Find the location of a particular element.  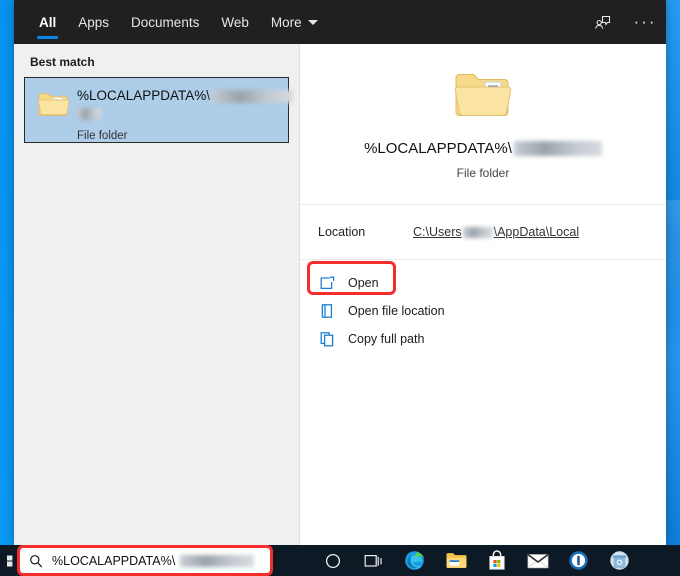

action-copy-full-path-label: Copy full path is located at coordinates (386, 339).